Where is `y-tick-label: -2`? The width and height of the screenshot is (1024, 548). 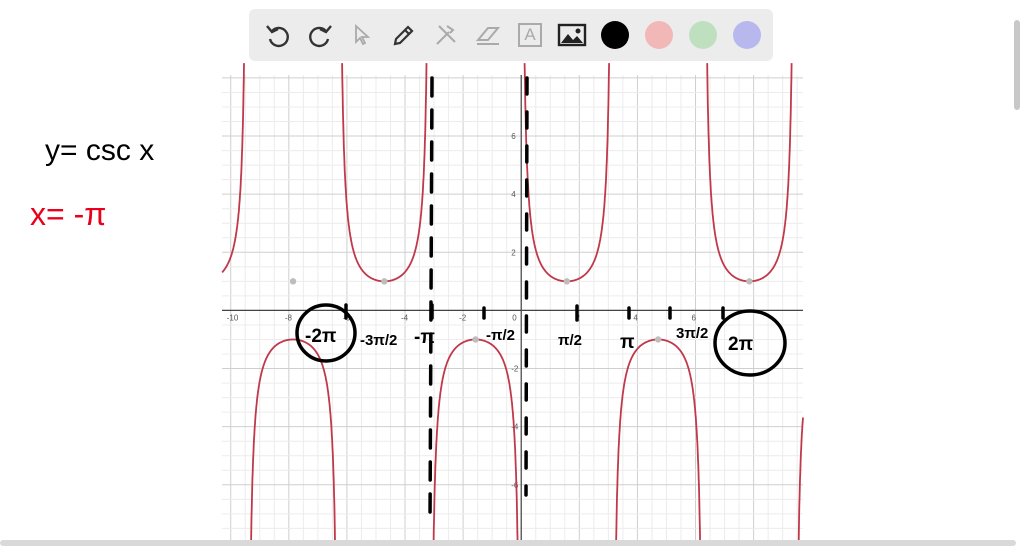 y-tick-label: -2 is located at coordinates (515, 369).